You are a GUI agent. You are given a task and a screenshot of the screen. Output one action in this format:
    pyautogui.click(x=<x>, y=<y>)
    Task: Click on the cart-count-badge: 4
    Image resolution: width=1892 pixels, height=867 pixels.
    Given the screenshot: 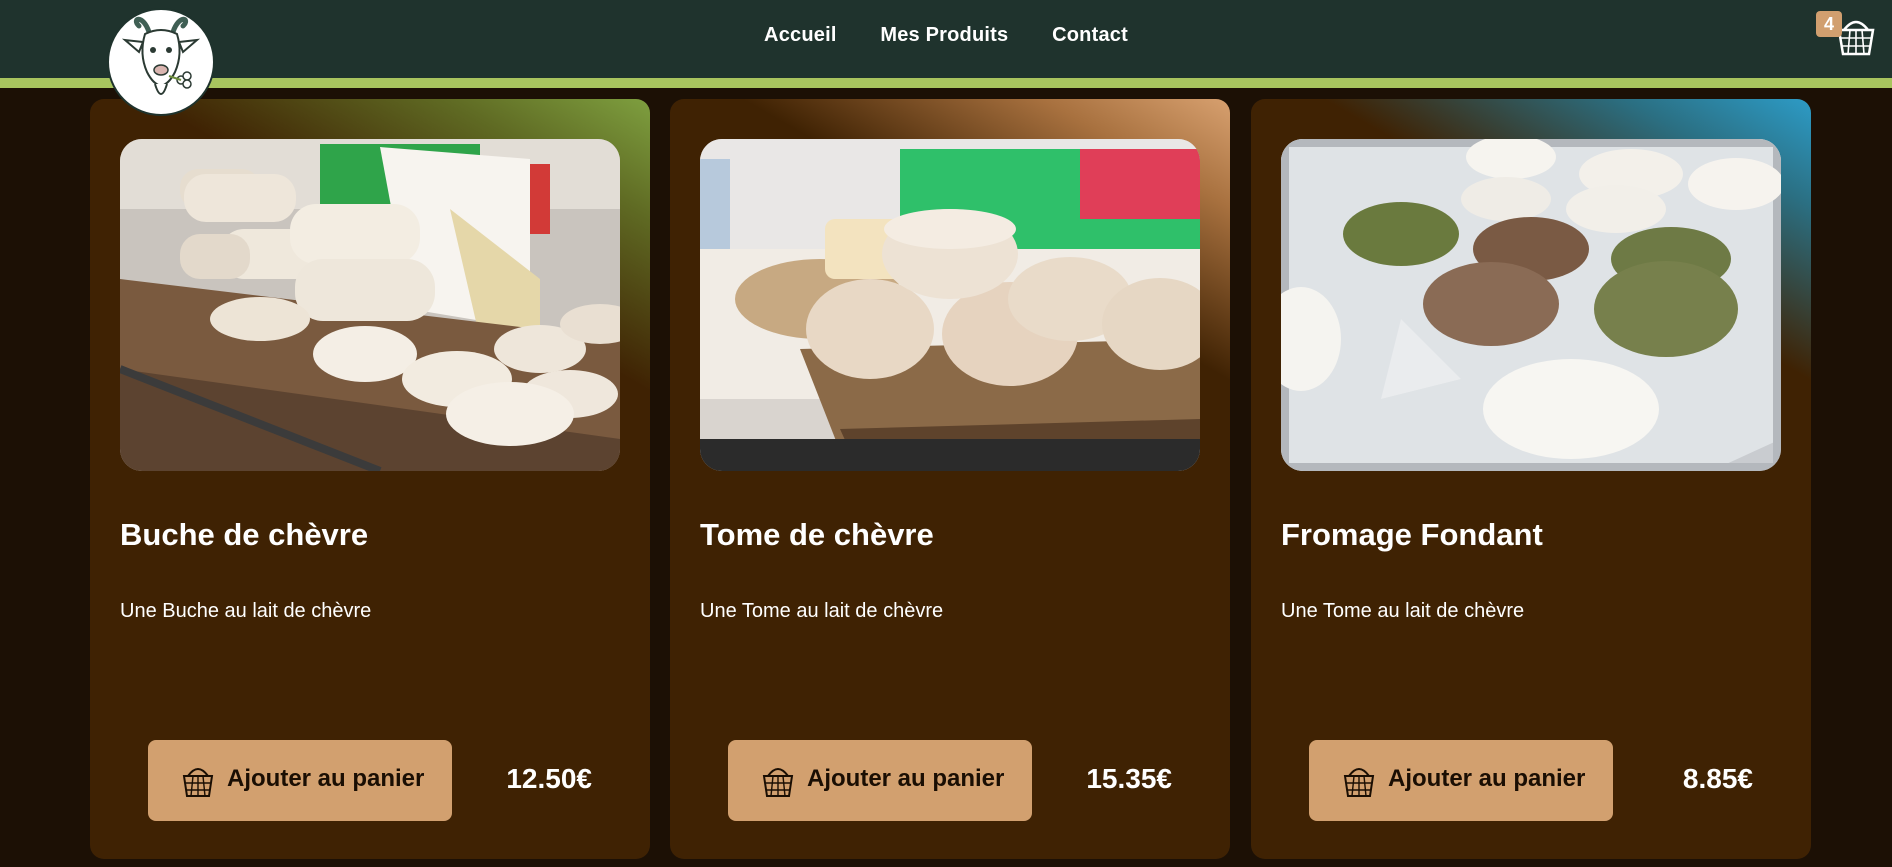 What is the action you would take?
    pyautogui.click(x=1829, y=24)
    